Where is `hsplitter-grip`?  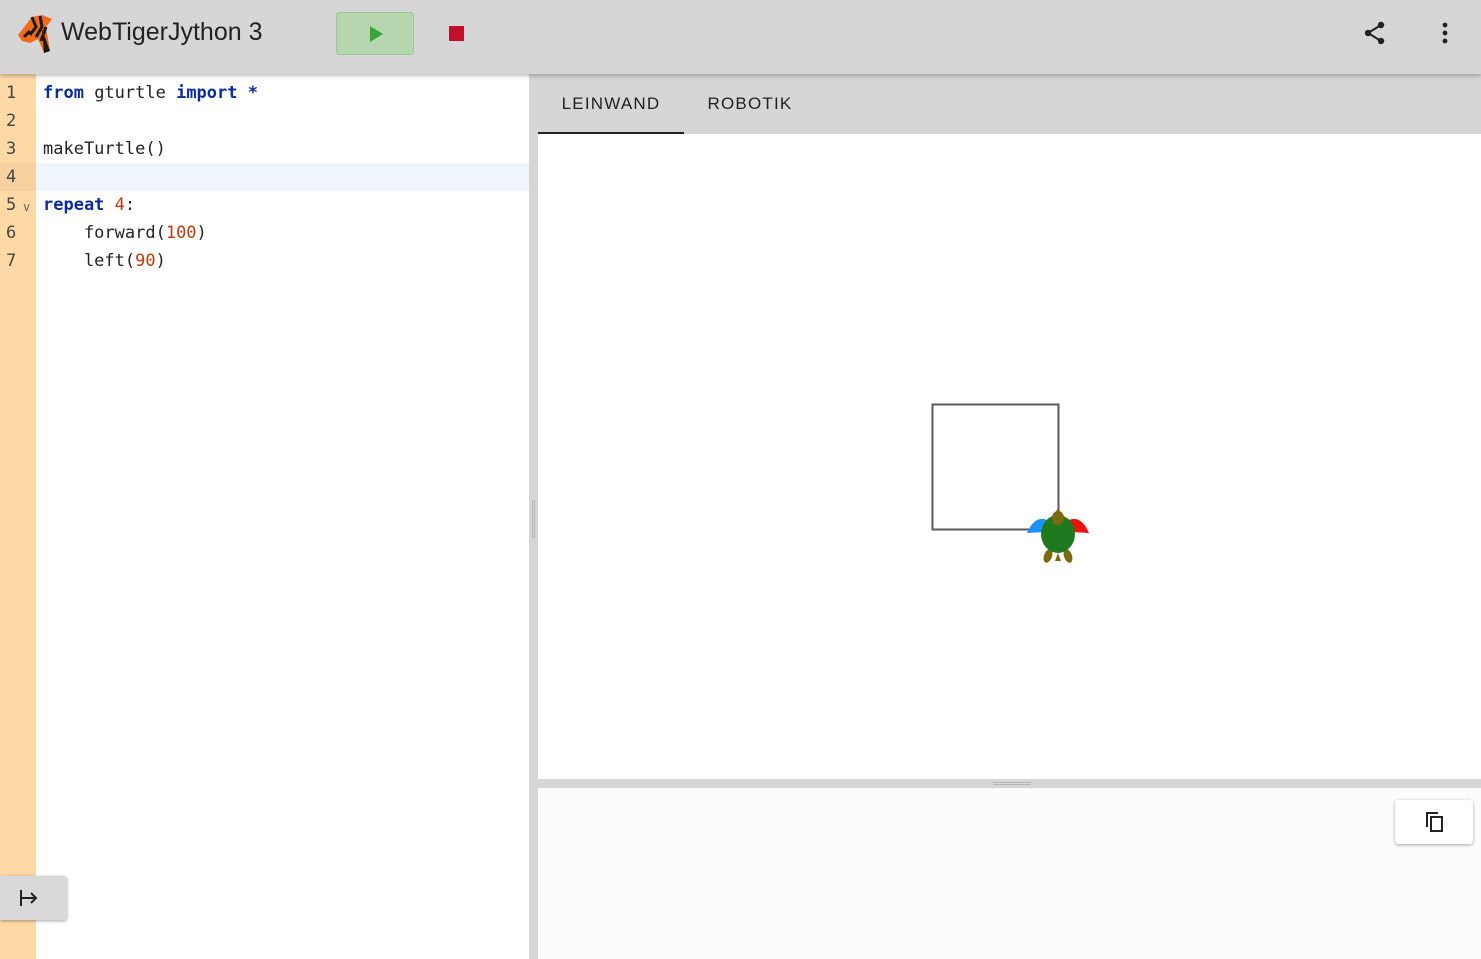
hsplitter-grip is located at coordinates (1012, 783).